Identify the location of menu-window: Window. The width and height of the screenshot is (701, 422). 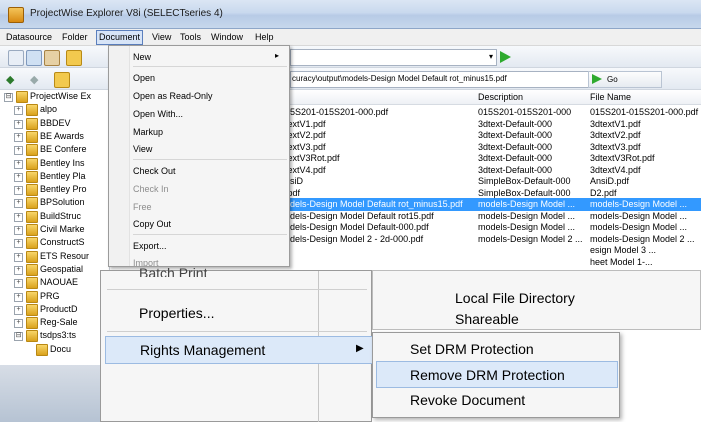
(227, 37).